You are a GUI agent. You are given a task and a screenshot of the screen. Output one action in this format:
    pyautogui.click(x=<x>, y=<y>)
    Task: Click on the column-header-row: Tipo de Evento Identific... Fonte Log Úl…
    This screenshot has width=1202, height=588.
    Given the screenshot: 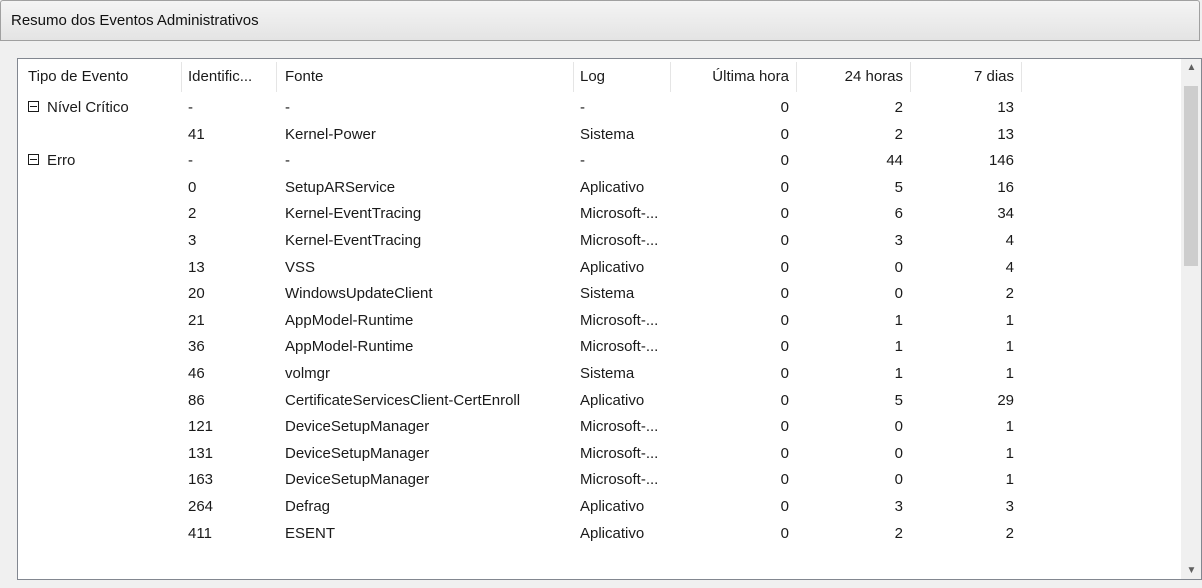 What is the action you would take?
    pyautogui.click(x=600, y=75)
    